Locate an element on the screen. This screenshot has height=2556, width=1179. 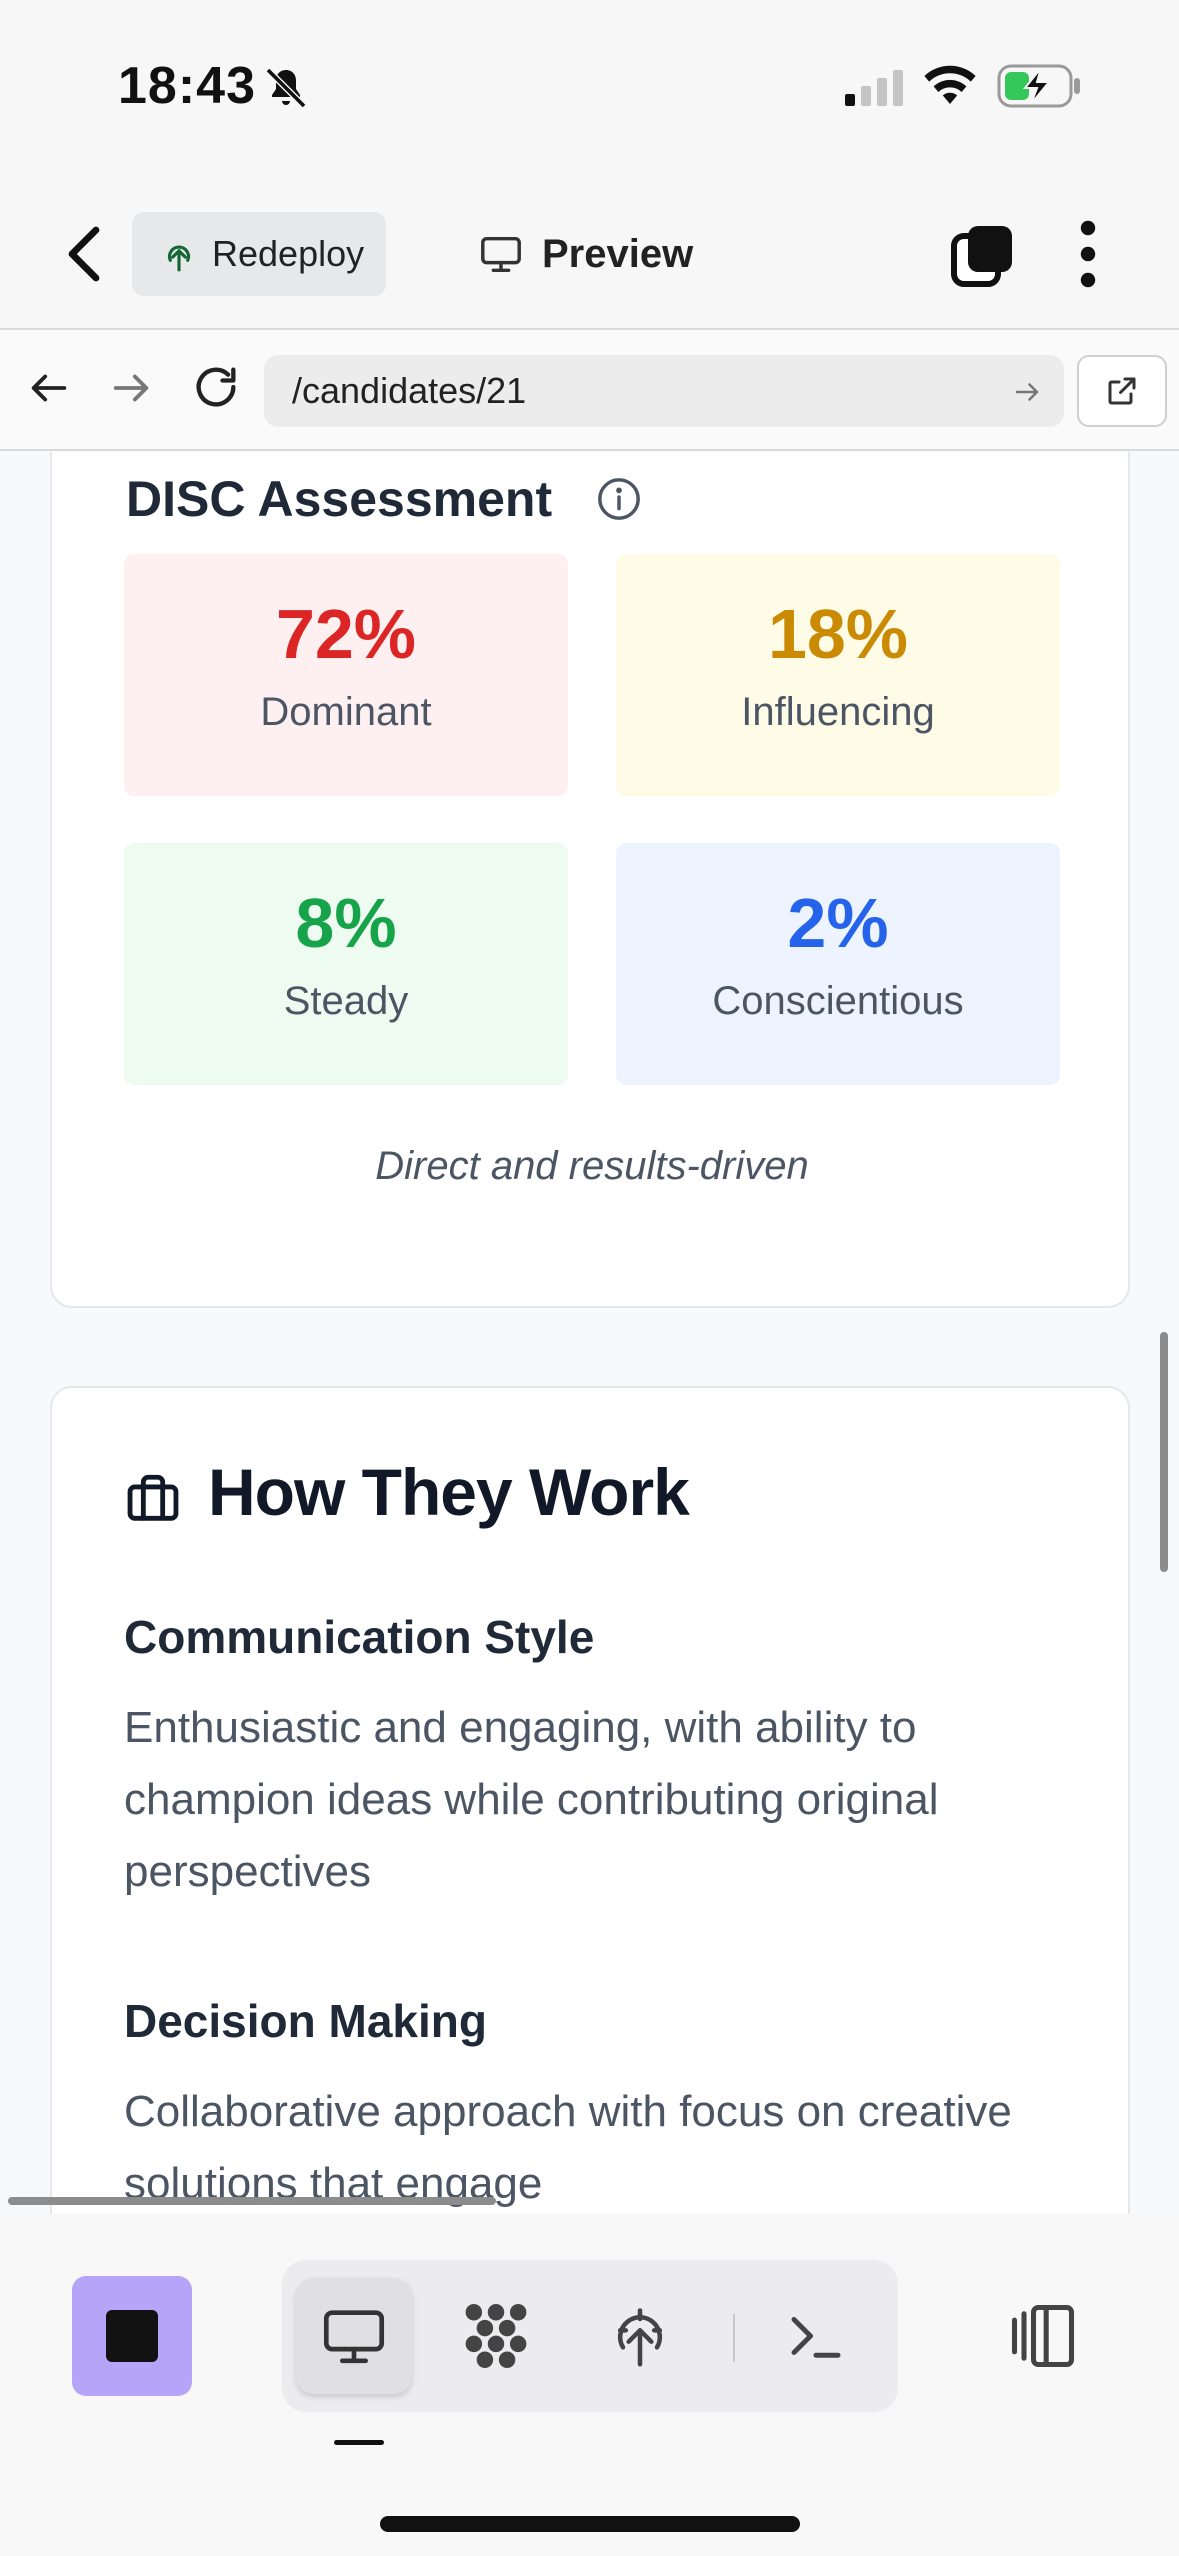
disc-label: Conscientious is located at coordinates (838, 1001).